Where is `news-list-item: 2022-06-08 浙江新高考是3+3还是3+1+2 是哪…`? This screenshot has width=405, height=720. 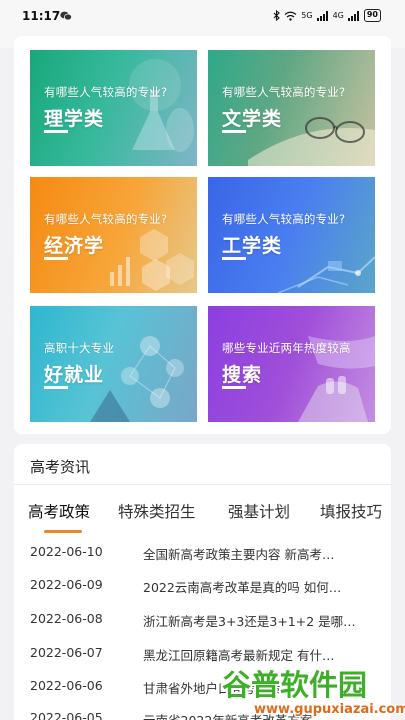 news-list-item: 2022-06-08 浙江新高考是3+3还是3+1+2 是哪… is located at coordinates (202, 625).